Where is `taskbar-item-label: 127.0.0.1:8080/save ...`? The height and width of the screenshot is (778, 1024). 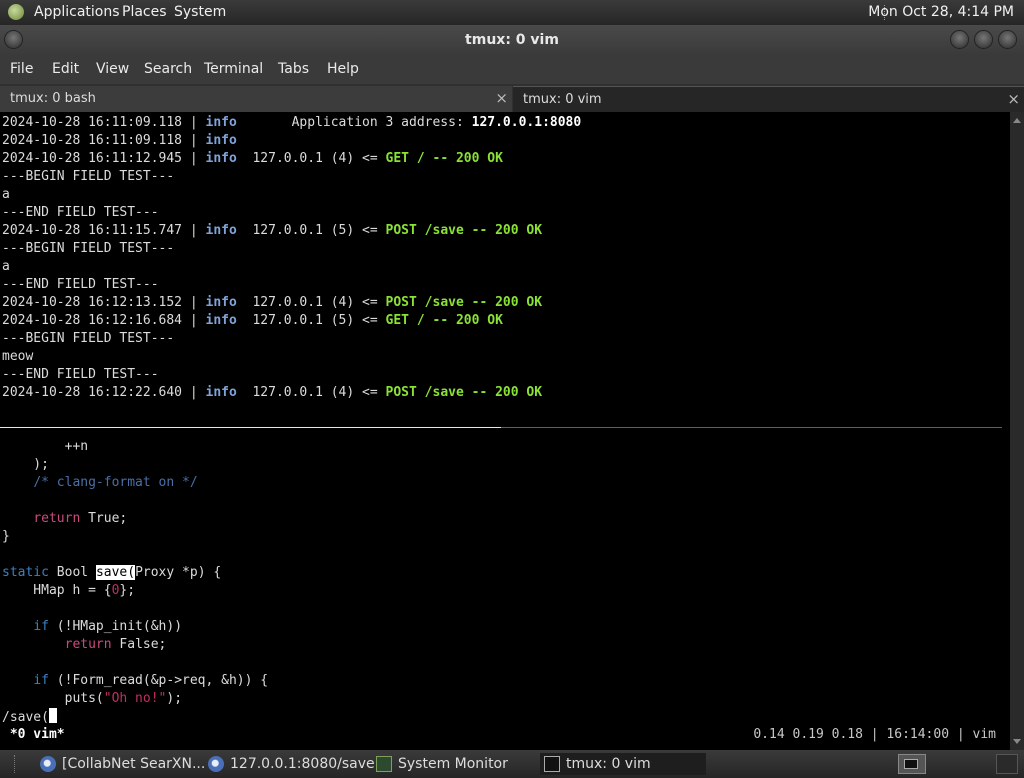 taskbar-item-label: 127.0.0.1:8080/save ... is located at coordinates (311, 764).